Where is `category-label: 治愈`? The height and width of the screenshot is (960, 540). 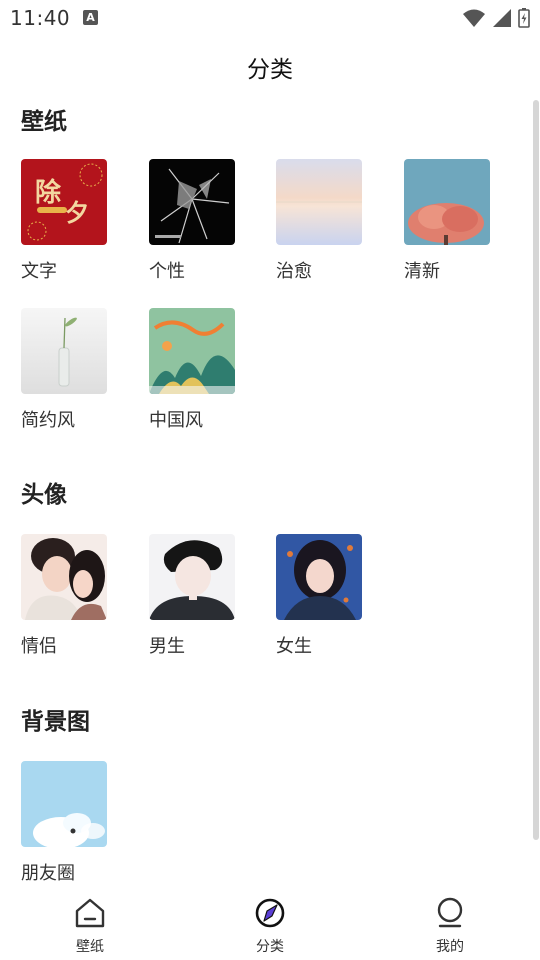 category-label: 治愈 is located at coordinates (294, 271).